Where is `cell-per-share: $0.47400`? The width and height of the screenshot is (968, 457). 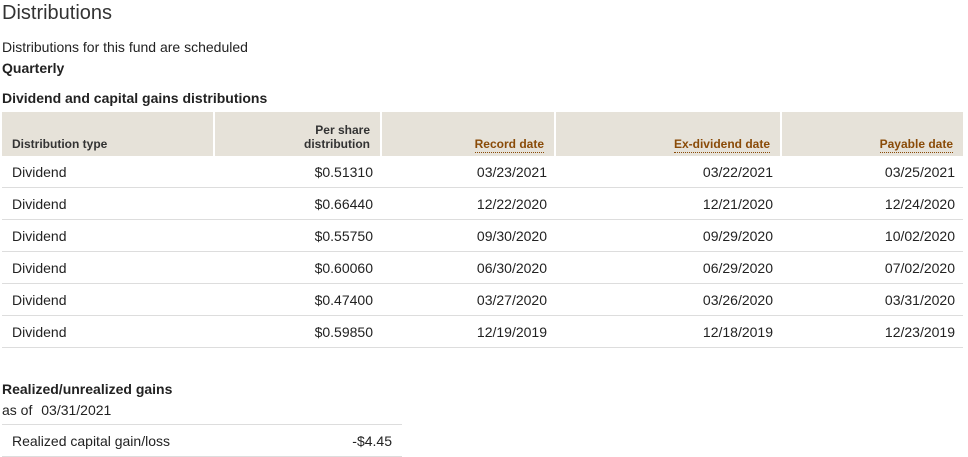
cell-per-share: $0.47400 is located at coordinates (297, 299).